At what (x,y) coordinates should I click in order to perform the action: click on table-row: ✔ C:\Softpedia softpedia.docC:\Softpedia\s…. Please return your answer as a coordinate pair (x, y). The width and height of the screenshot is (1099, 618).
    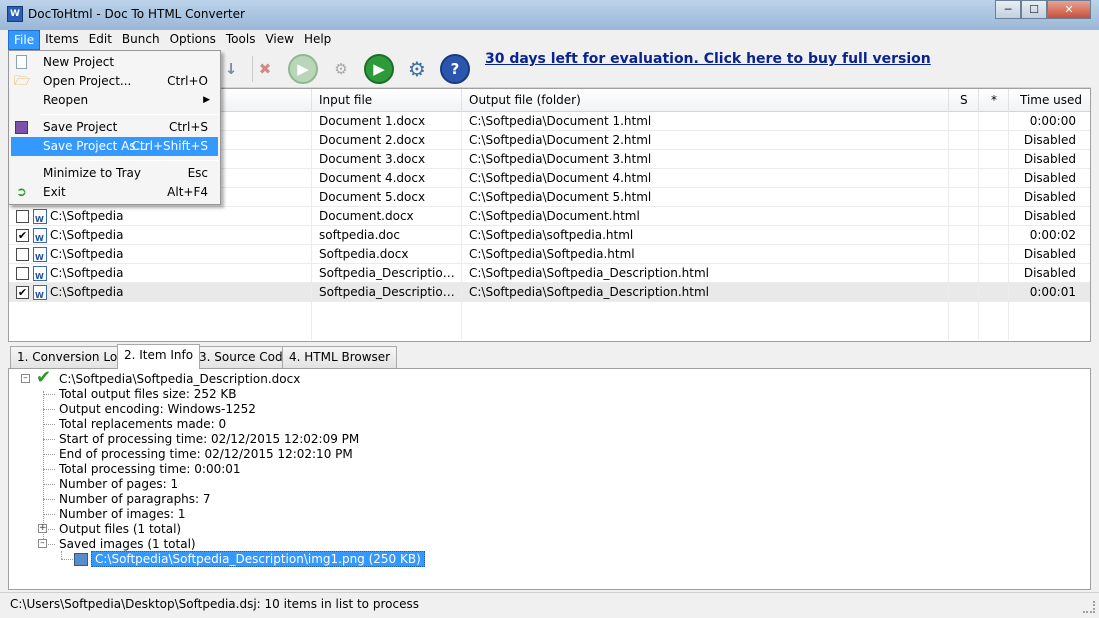
    Looking at the image, I should click on (549, 235).